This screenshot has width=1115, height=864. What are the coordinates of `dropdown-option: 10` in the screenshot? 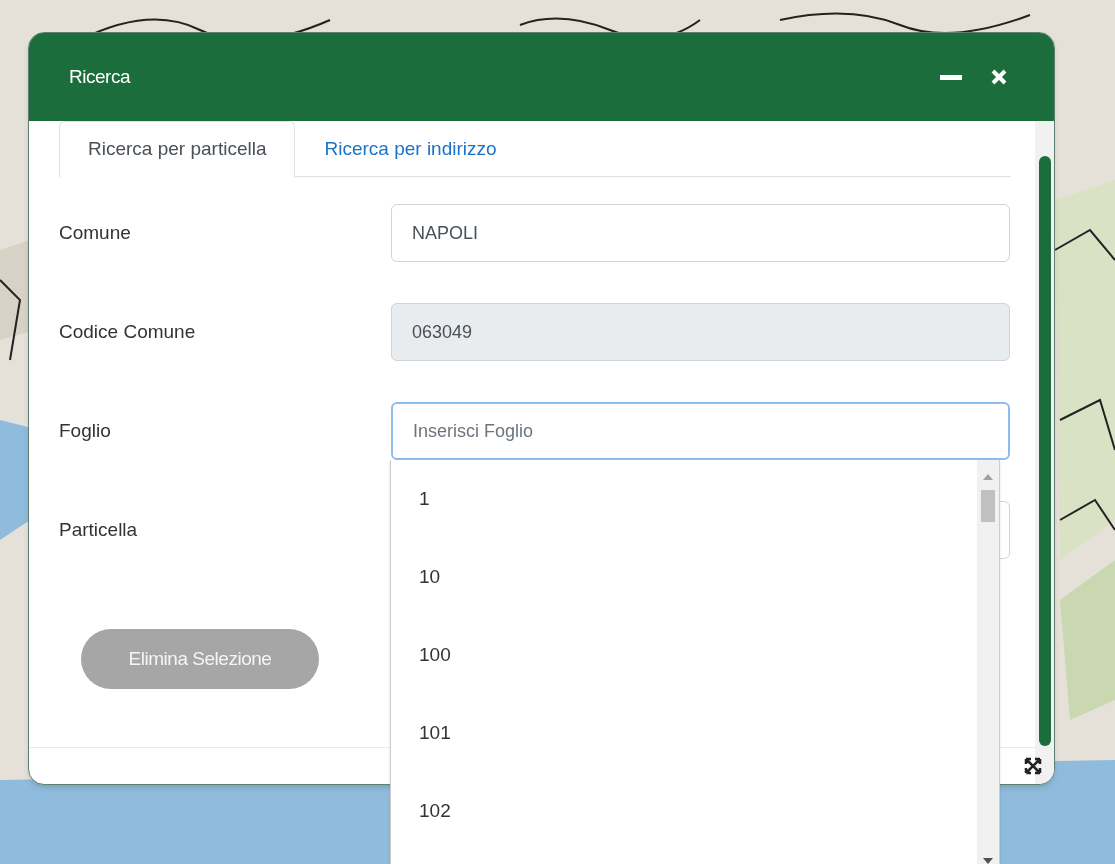 It's located at (430, 577).